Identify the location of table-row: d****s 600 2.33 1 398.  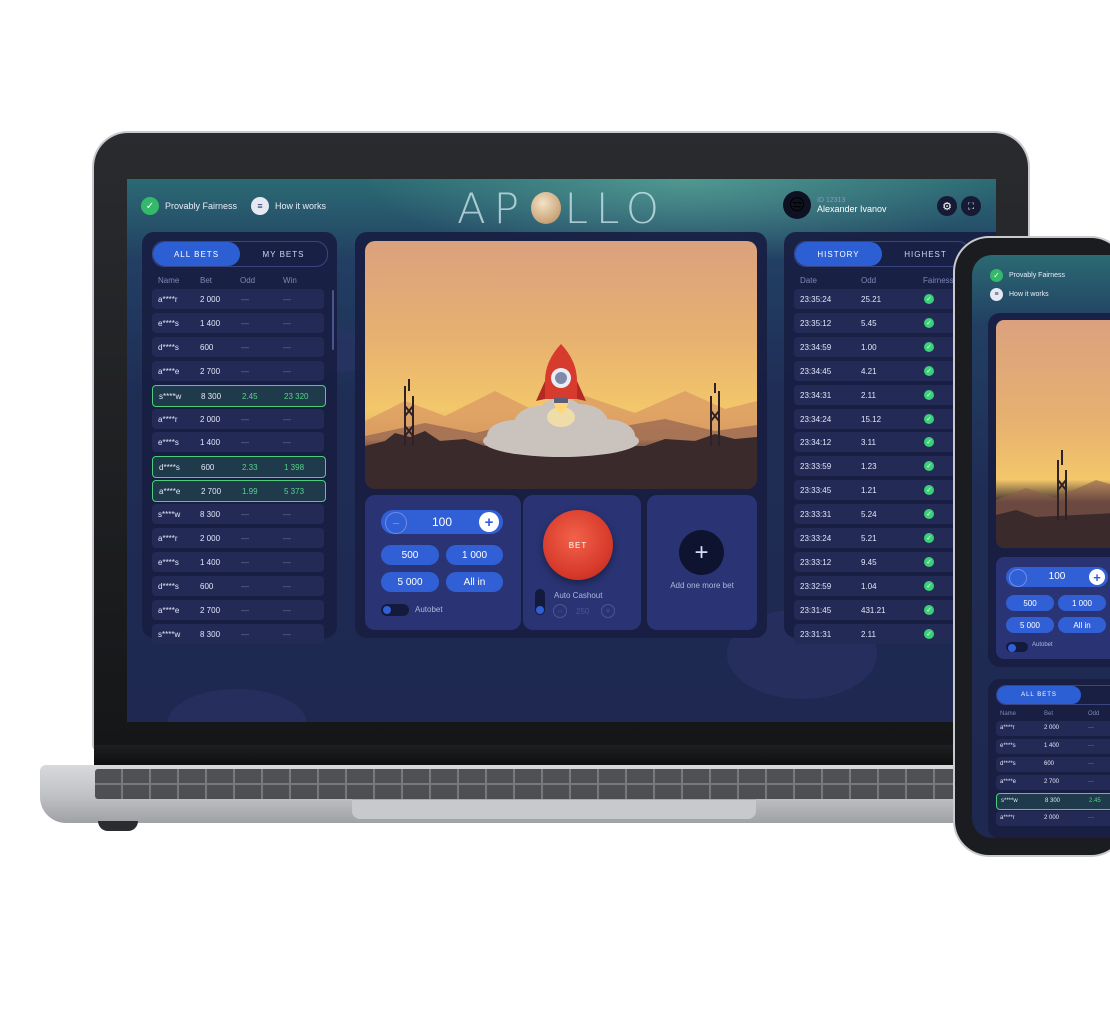
(239, 467).